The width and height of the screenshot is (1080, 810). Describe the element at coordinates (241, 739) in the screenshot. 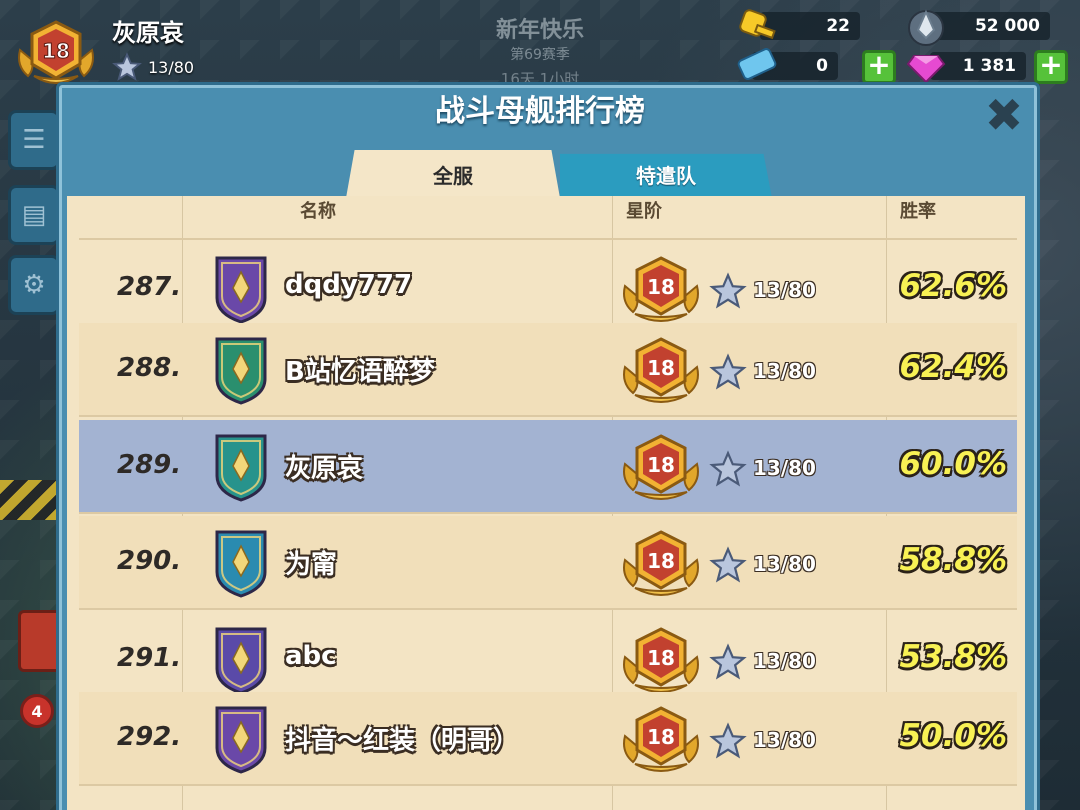

I see `winged-skull-emblem-icon` at that location.